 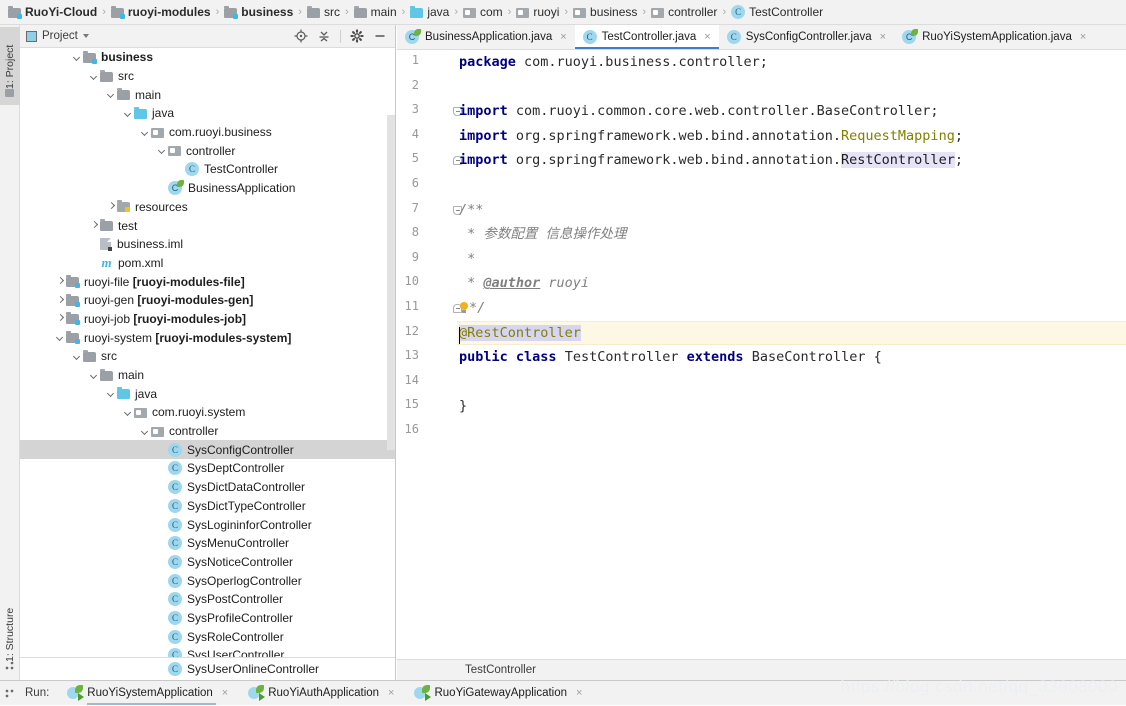 What do you see at coordinates (464, 307) in the screenshot?
I see `intention-bulb-icon` at bounding box center [464, 307].